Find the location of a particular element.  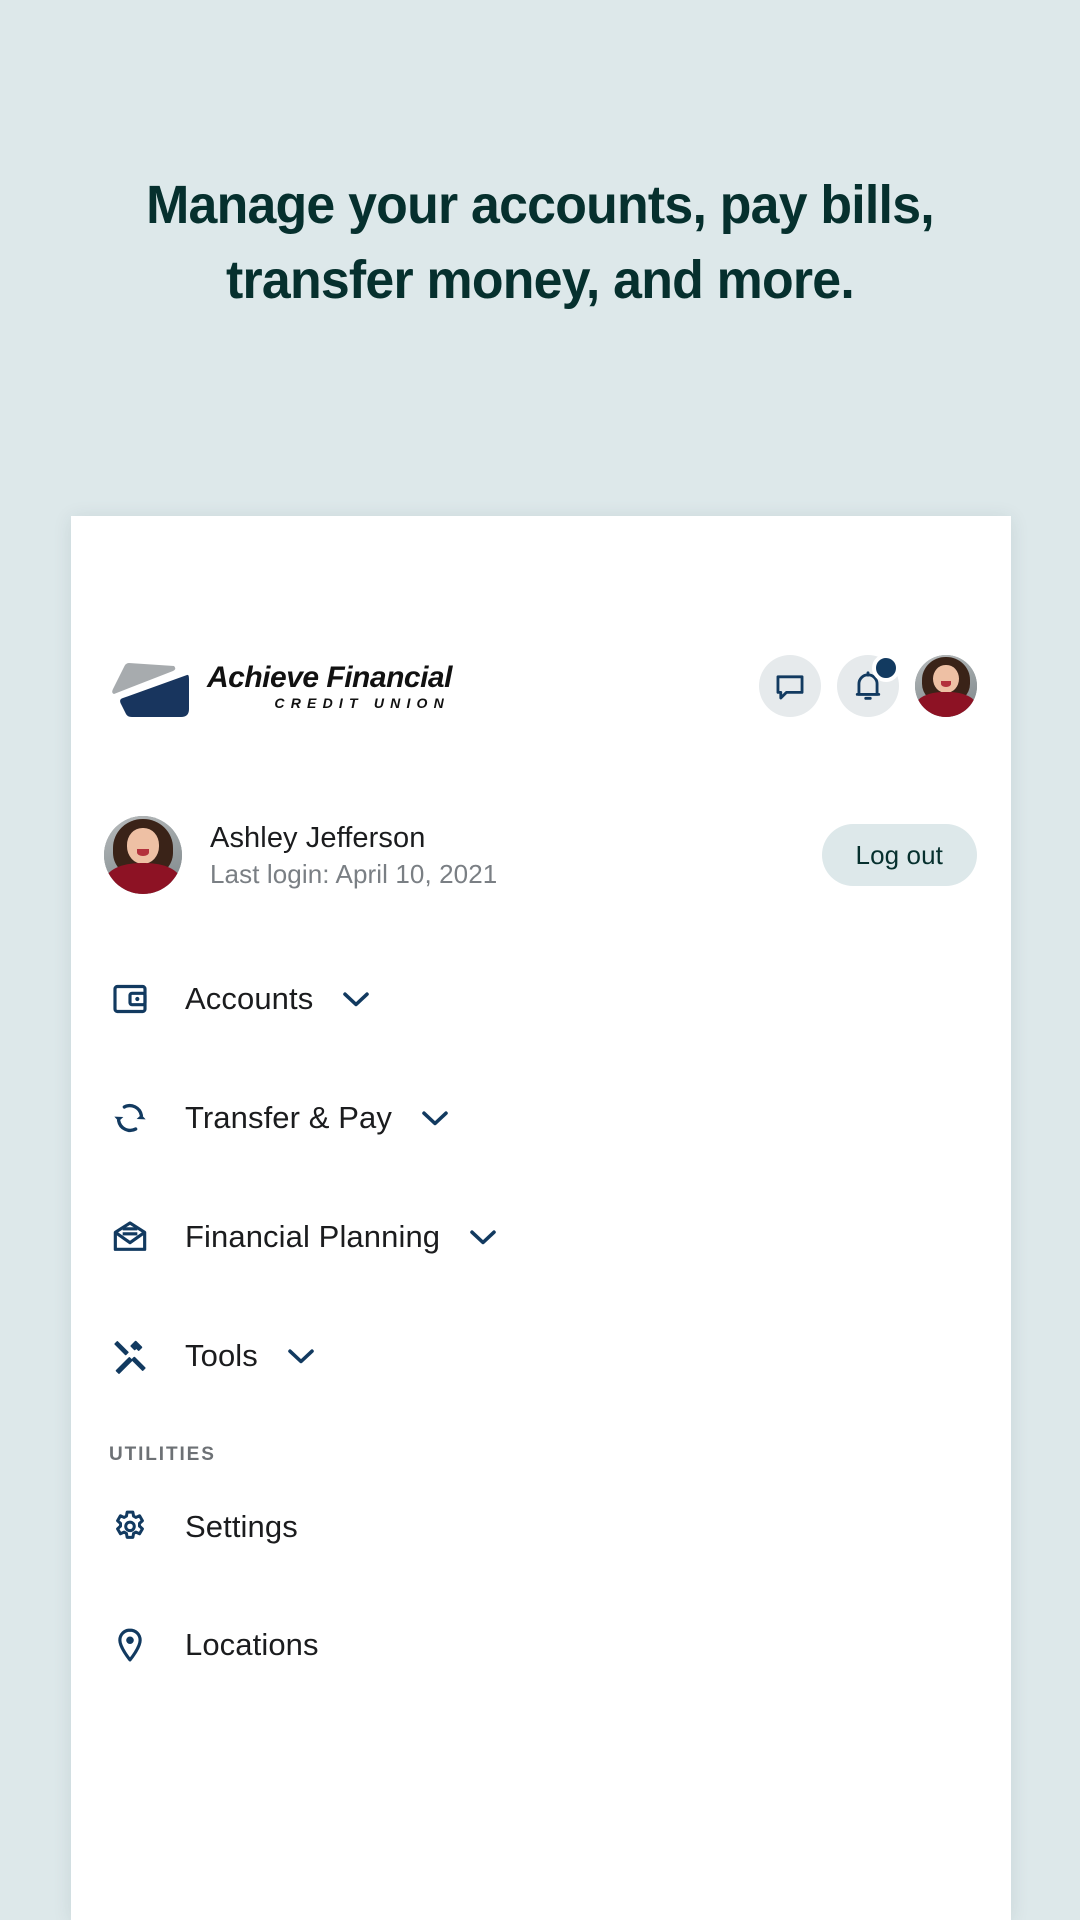

last-login-text: Last login: April 10, 2021 is located at coordinates (354, 874).